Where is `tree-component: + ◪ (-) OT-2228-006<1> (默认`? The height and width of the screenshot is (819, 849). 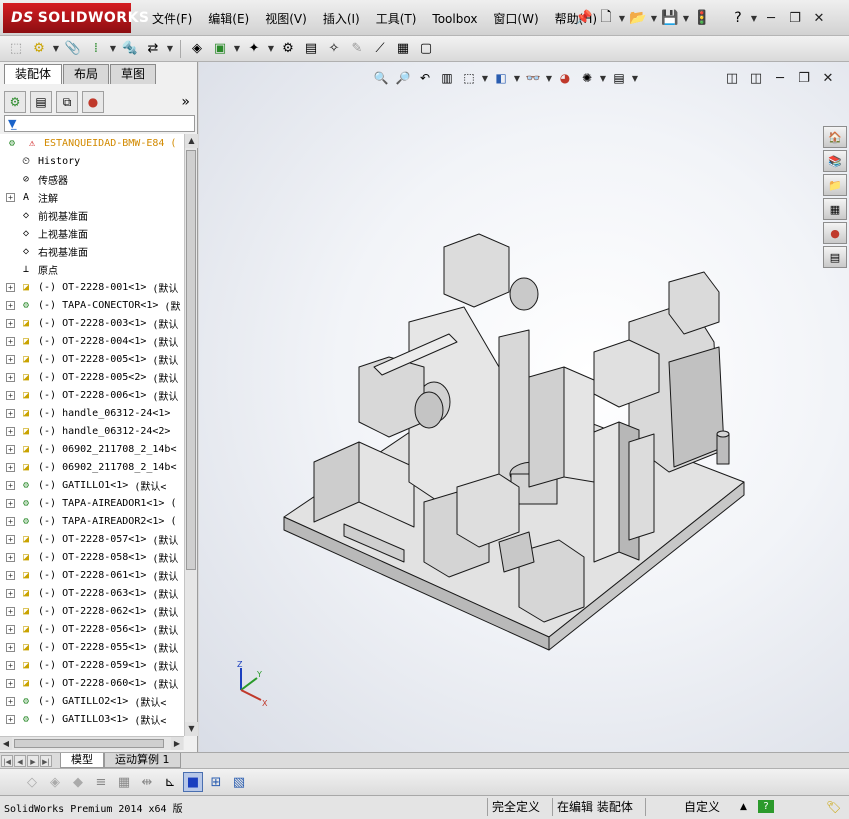 tree-component: + ◪ (-) OT-2228-006<1> (默认 is located at coordinates (92, 395).